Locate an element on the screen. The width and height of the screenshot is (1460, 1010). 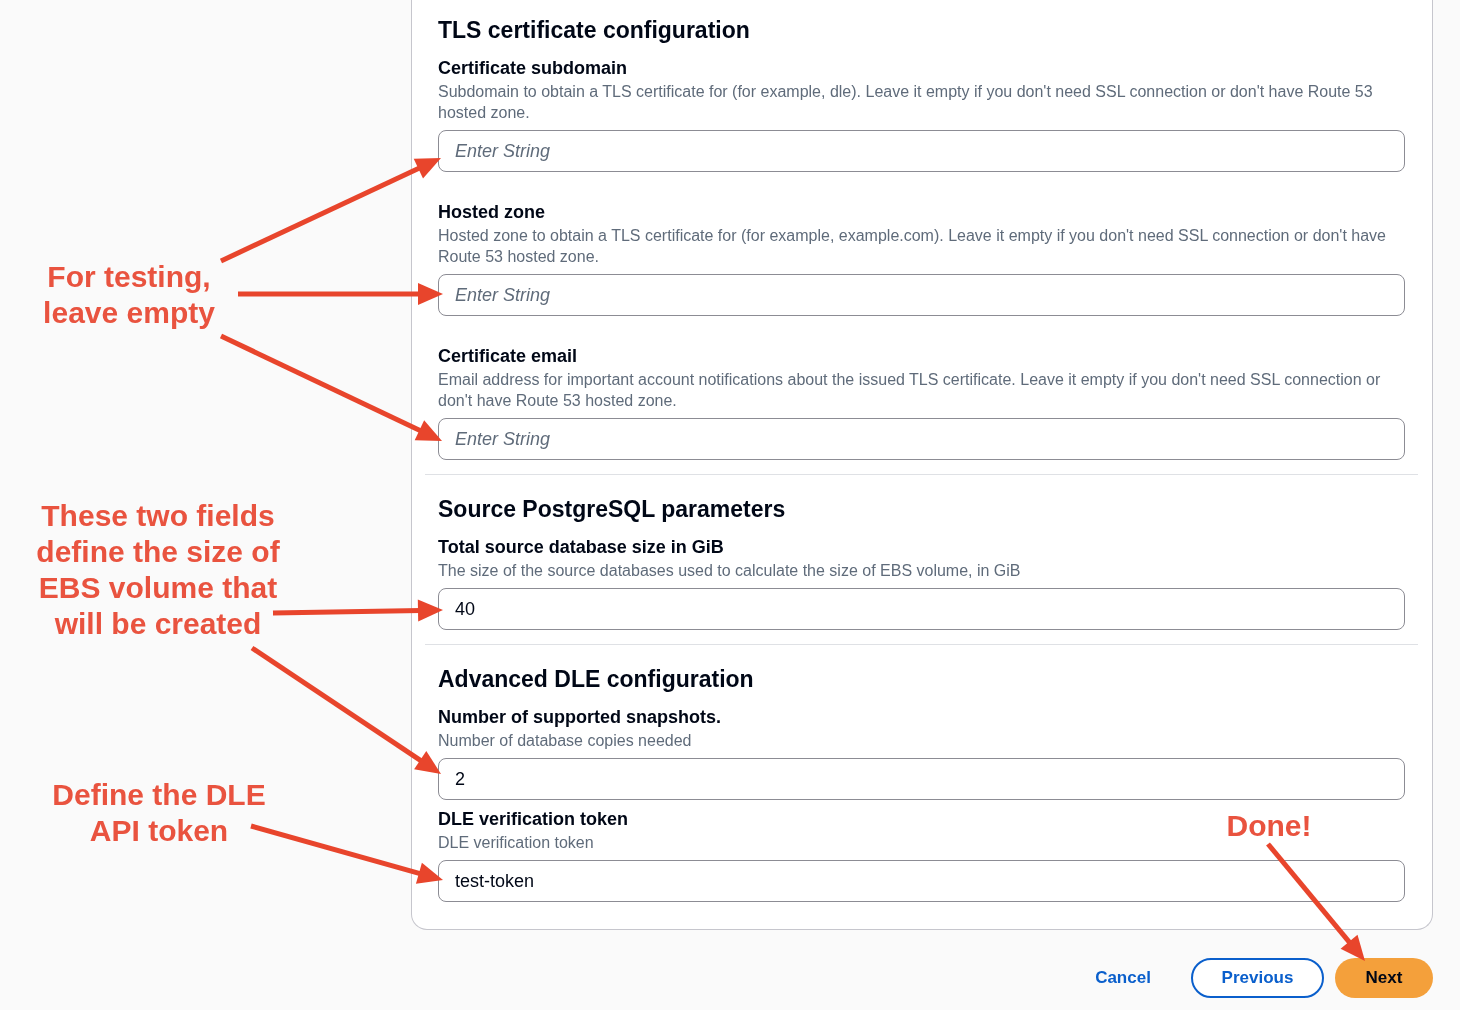
field-description: Subdomain to obtain a TLS certificate for (for example, dle). Leave it empty if you don't need SSL connection or don't have Route 53 hosted zone. is located at coordinates (906, 102).